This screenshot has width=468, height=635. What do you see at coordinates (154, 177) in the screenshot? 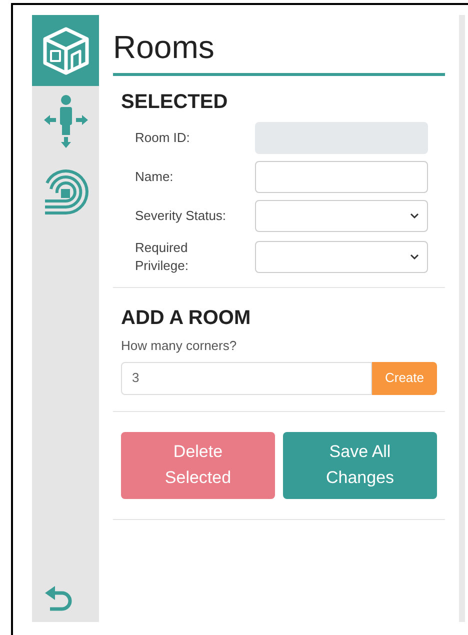
I see `field-label: Name:` at bounding box center [154, 177].